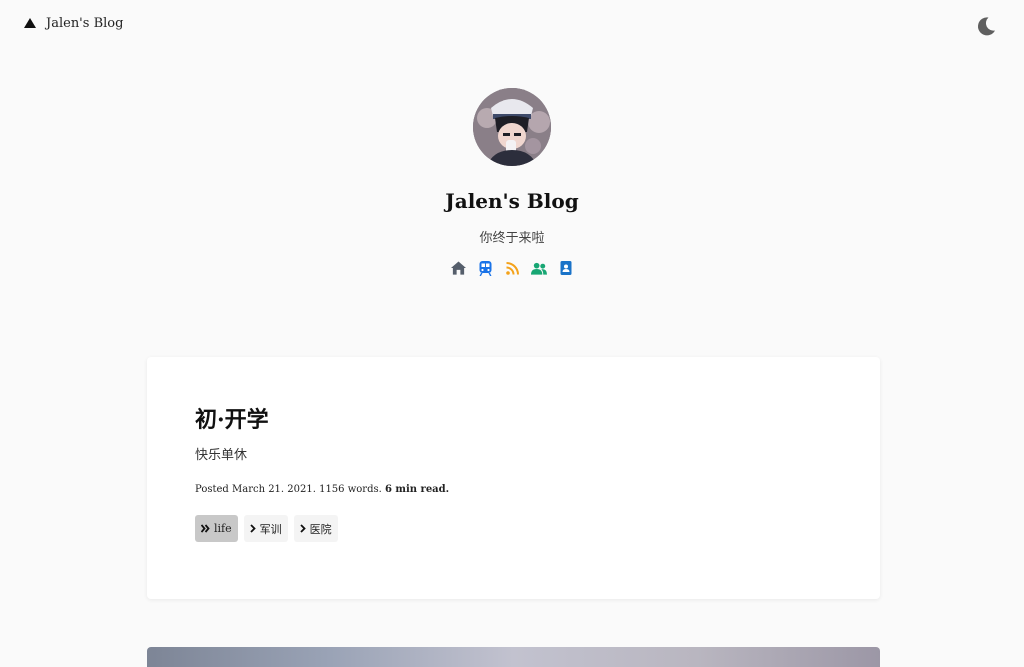  Describe the element at coordinates (512, 127) in the screenshot. I see `avatar` at that location.